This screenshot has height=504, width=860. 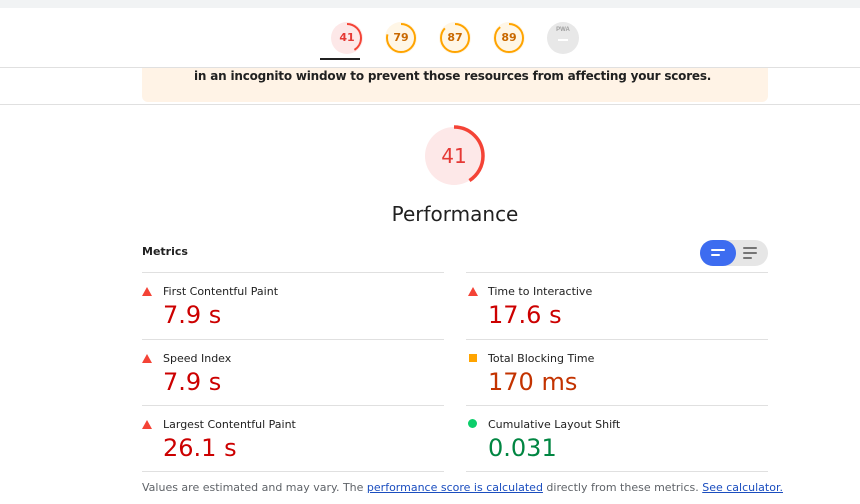 I want to click on toggle-compact-view, so click(x=718, y=253).